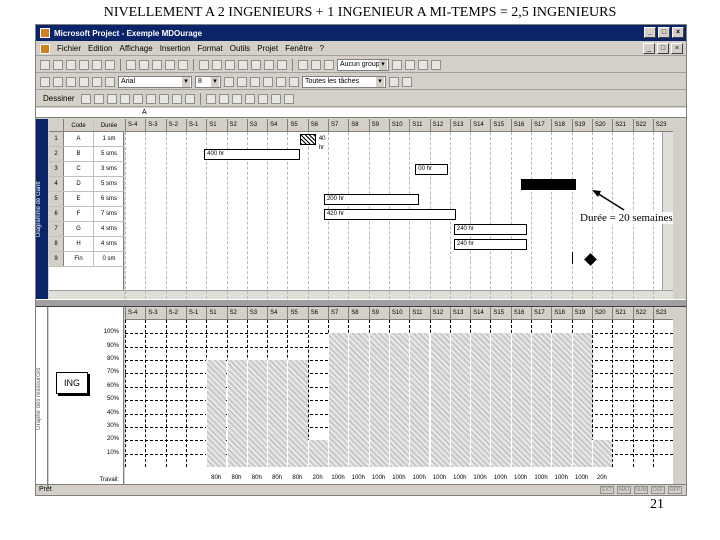 The height and width of the screenshot is (540, 720). What do you see at coordinates (209, 48) in the screenshot?
I see `menu-format: Format` at bounding box center [209, 48].